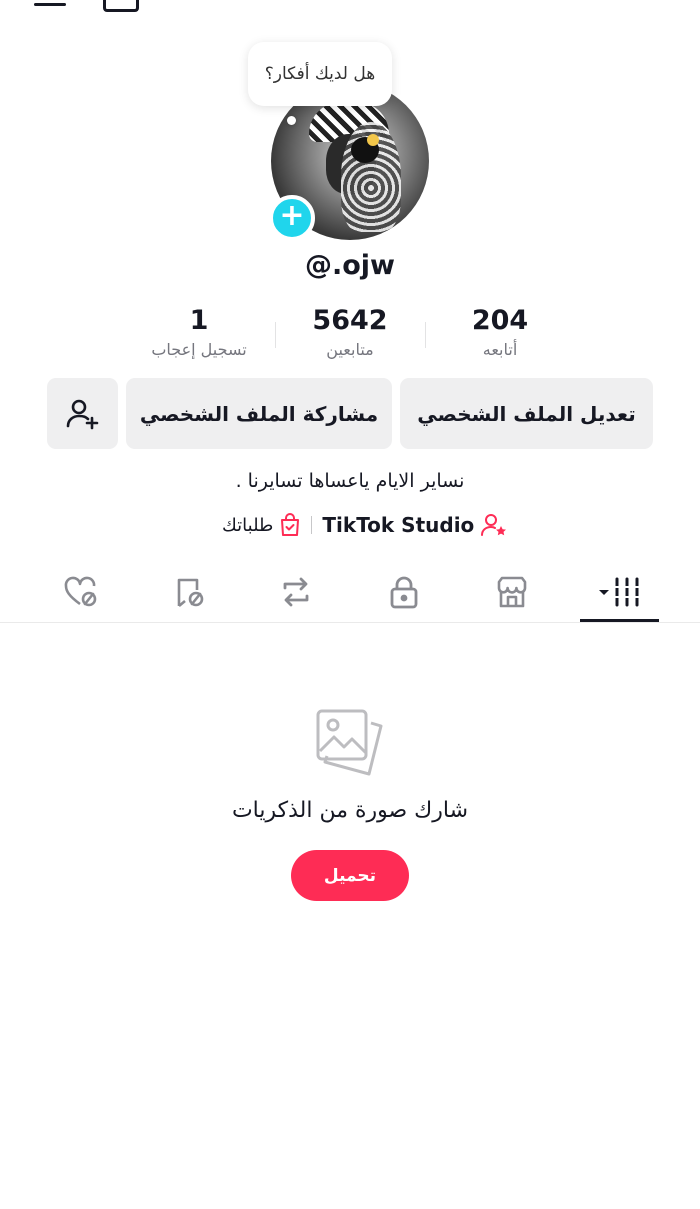 Image resolution: width=700 pixels, height=1209 pixels. Describe the element at coordinates (290, 524) in the screenshot. I see `shopping-bag-icon` at that location.